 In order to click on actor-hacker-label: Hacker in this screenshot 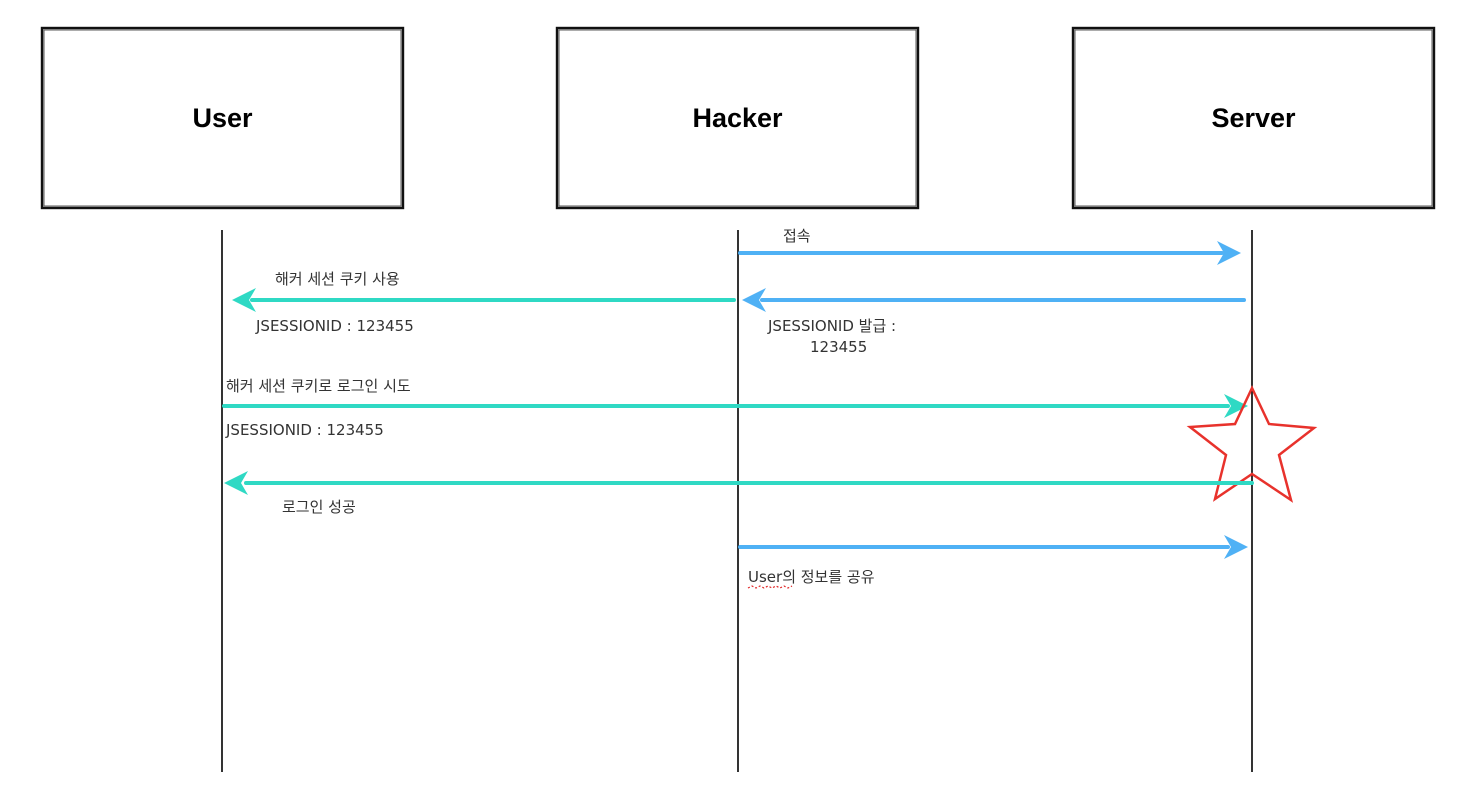, I will do `click(737, 118)`.